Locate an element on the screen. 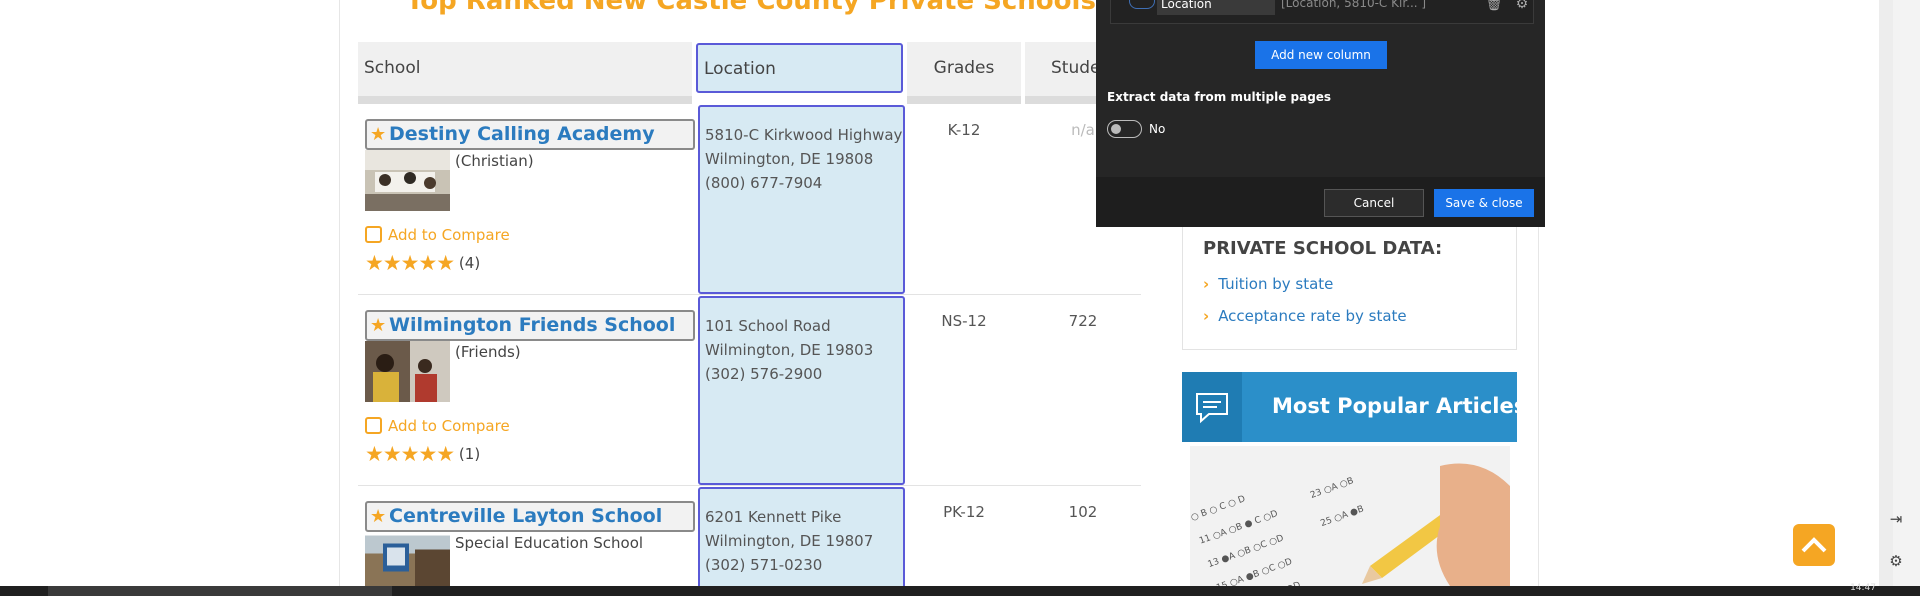 The width and height of the screenshot is (1920, 596). multi-page-label: Extract data from multiple pages is located at coordinates (1219, 97).